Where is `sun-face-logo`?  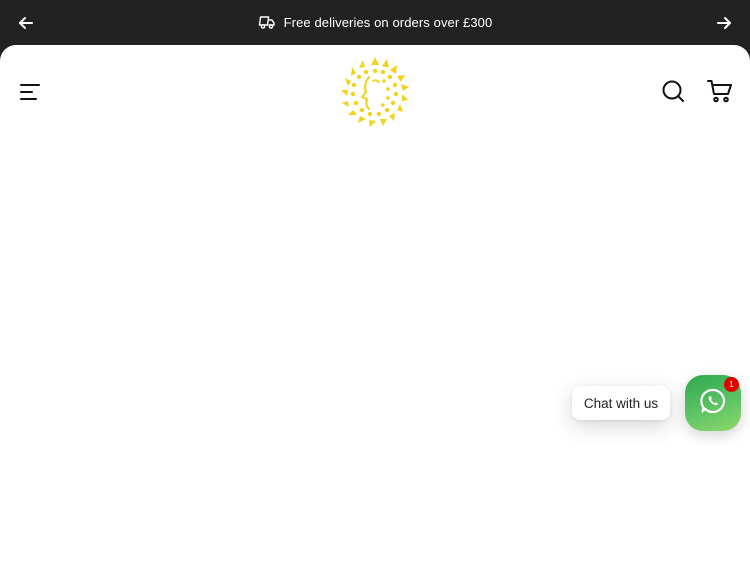
sun-face-logo is located at coordinates (375, 92).